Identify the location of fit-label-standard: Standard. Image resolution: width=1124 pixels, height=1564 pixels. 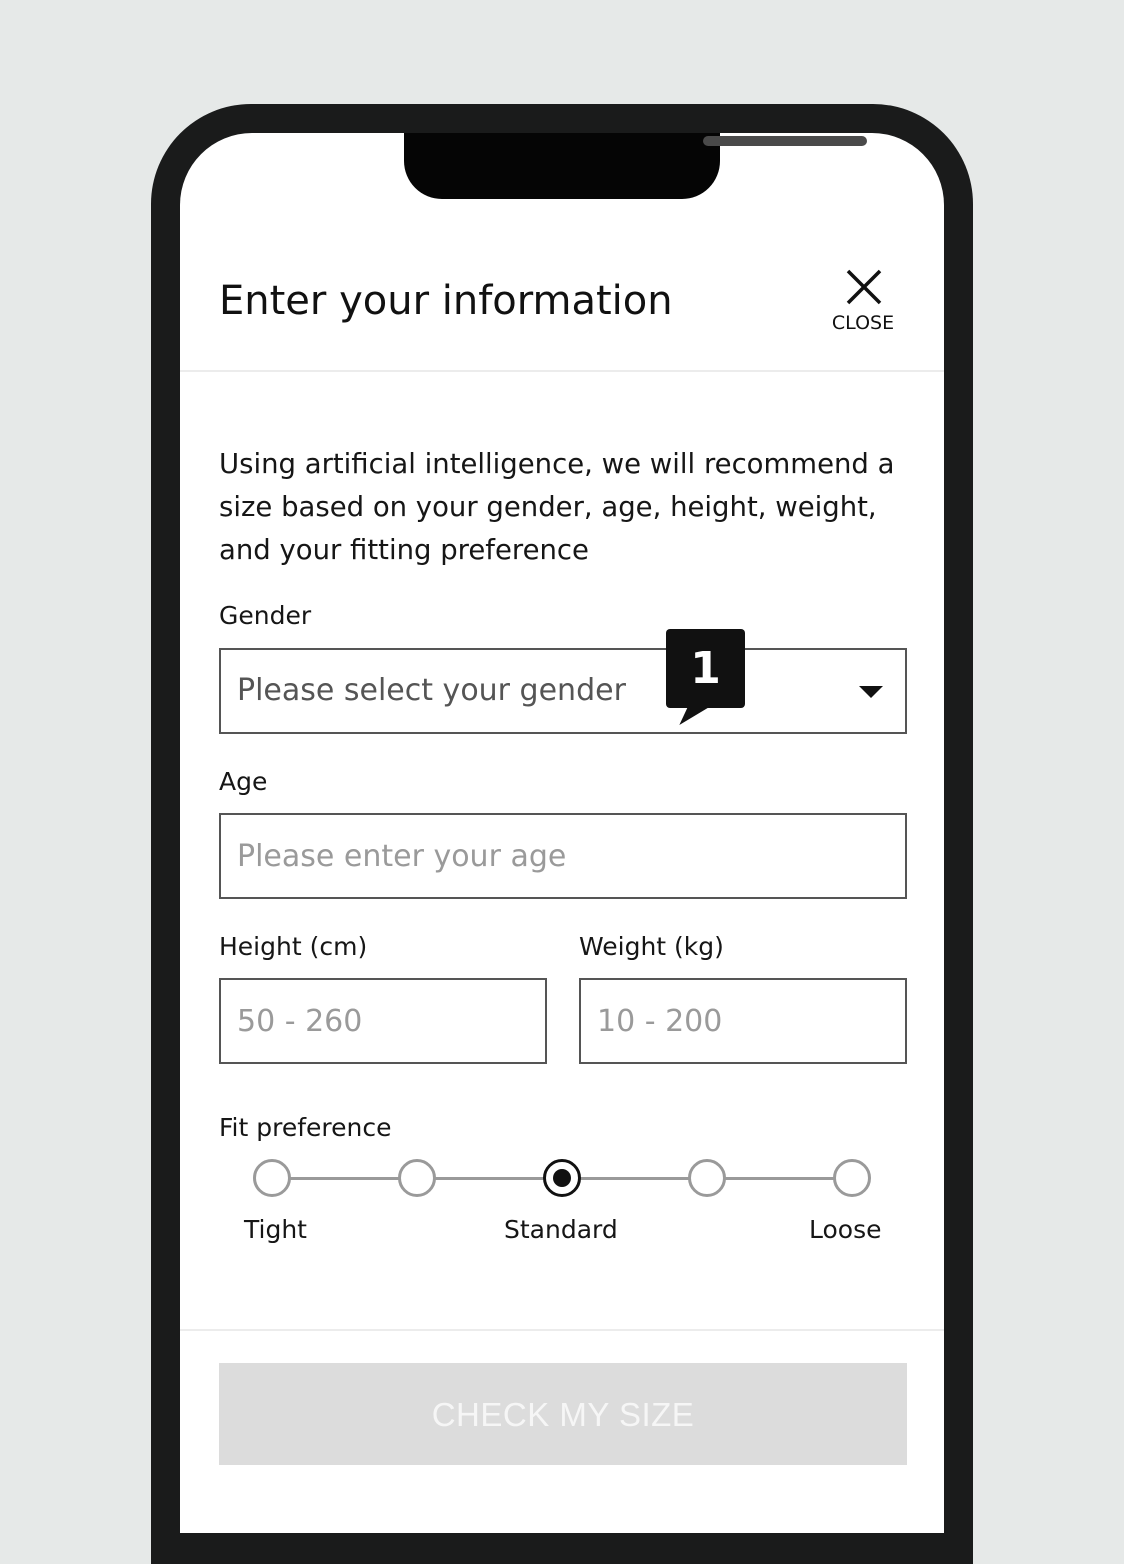
(561, 1229).